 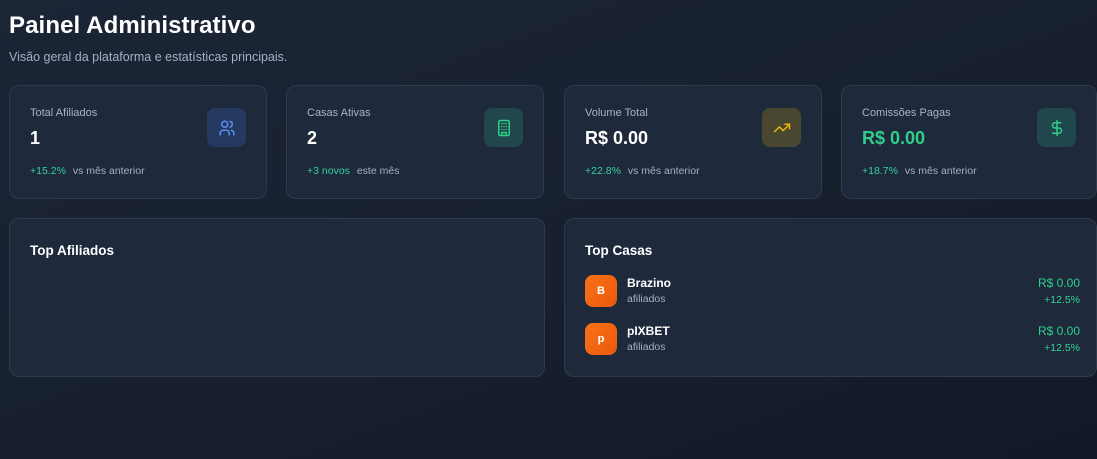 I want to click on house-row-pixbet: p pIXBET afiliados R$ 0.00 +12.5%, so click(x=832, y=341).